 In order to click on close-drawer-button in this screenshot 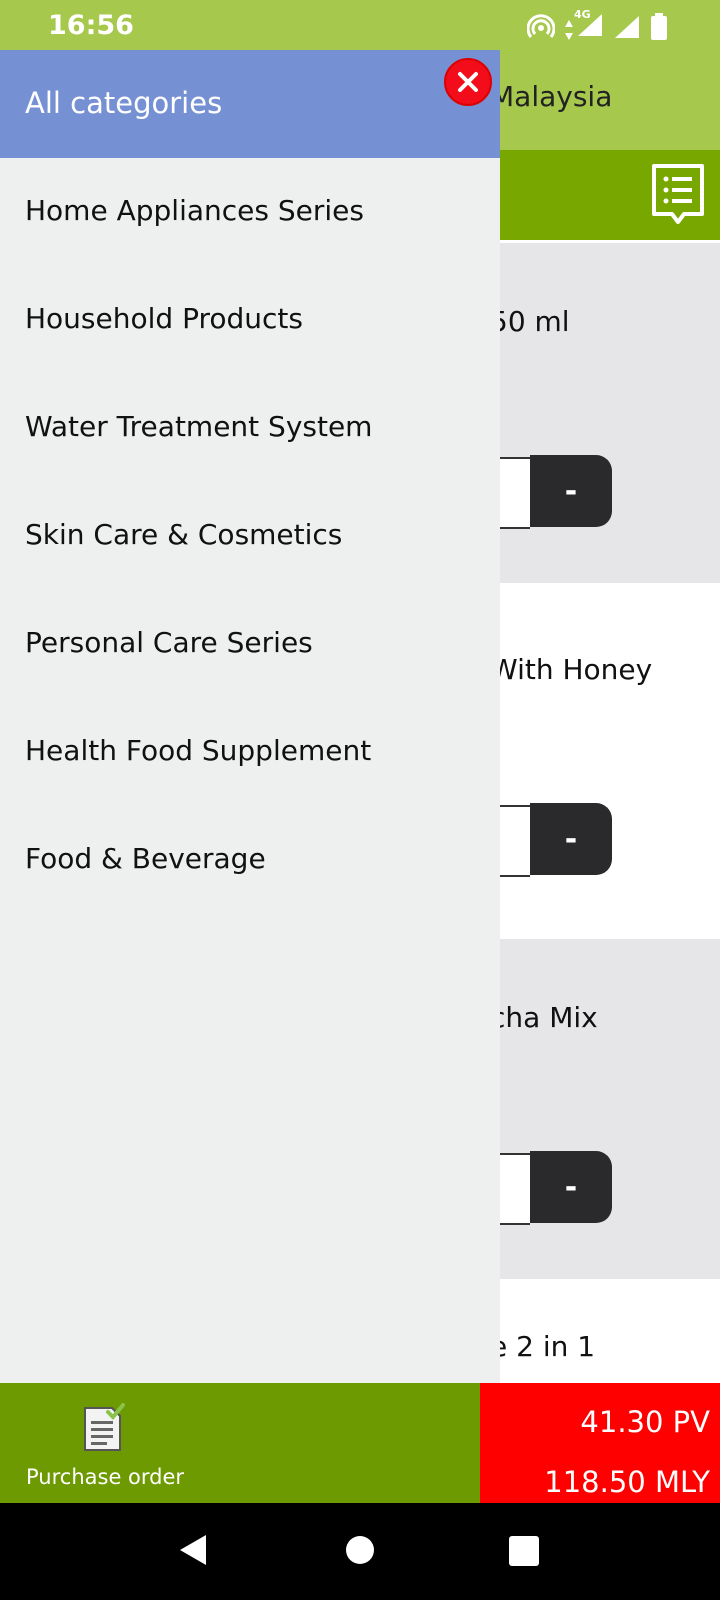, I will do `click(468, 82)`.